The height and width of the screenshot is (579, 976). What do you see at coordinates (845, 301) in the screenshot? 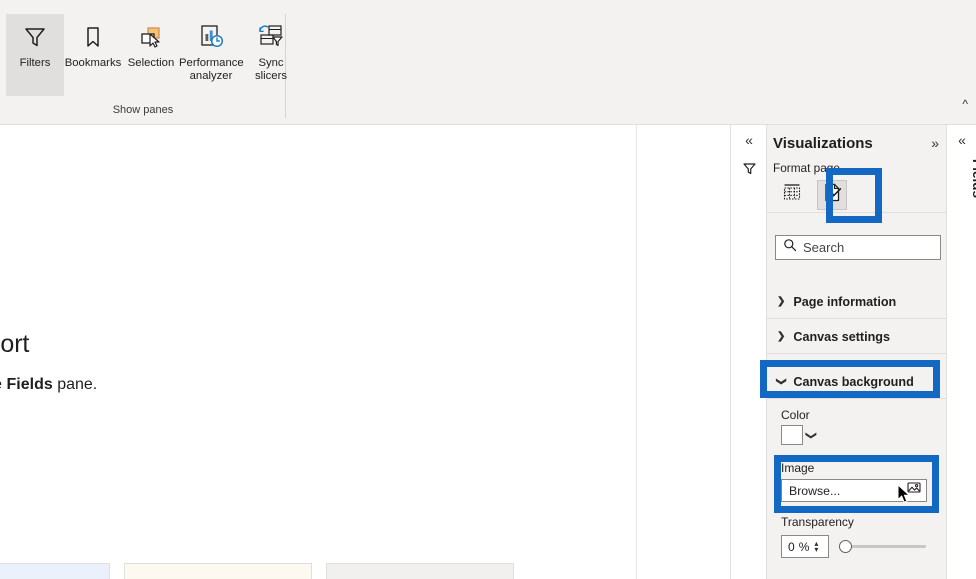
I see `section-page-information-label: Page information` at bounding box center [845, 301].